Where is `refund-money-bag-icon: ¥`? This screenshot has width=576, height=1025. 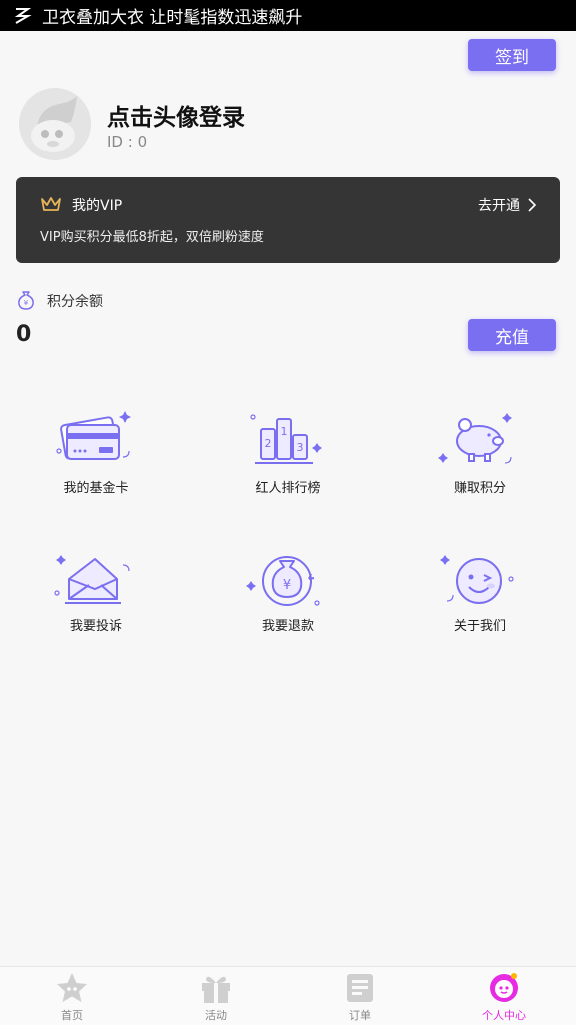 refund-money-bag-icon: ¥ is located at coordinates (283, 581).